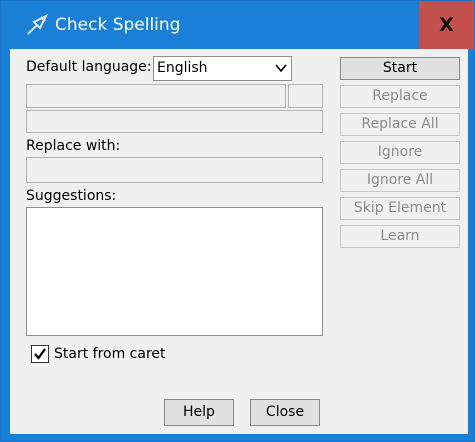  What do you see at coordinates (110, 354) in the screenshot?
I see `start-from-caret-label: Start from caret` at bounding box center [110, 354].